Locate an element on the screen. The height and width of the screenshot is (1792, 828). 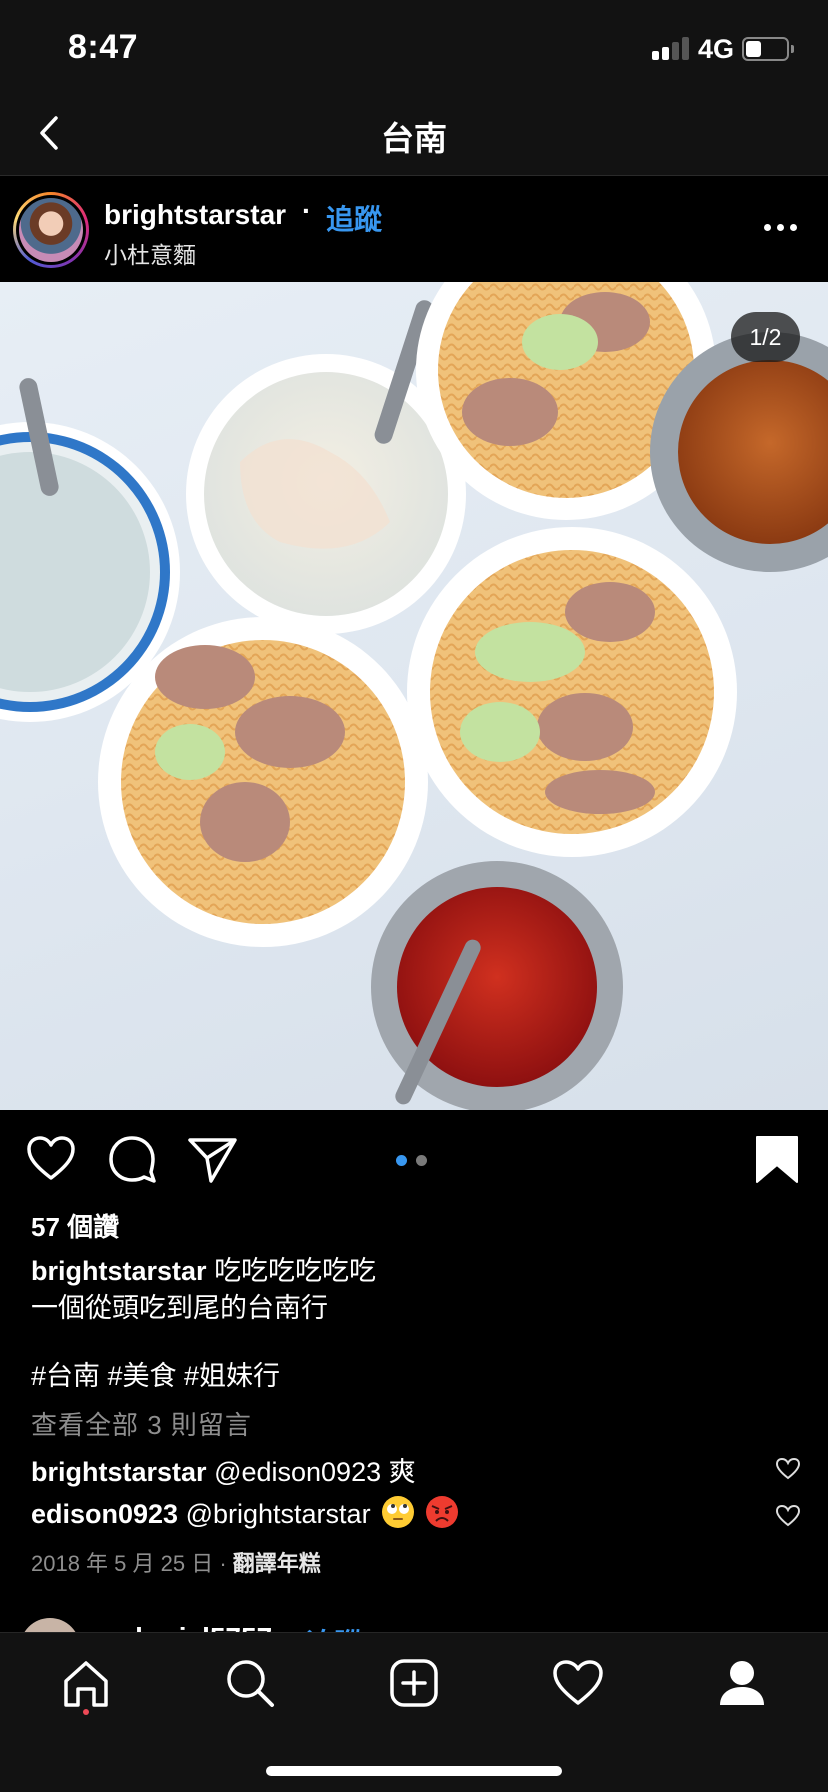
translate-link: 翻譯年糕 is located at coordinates (277, 1563).